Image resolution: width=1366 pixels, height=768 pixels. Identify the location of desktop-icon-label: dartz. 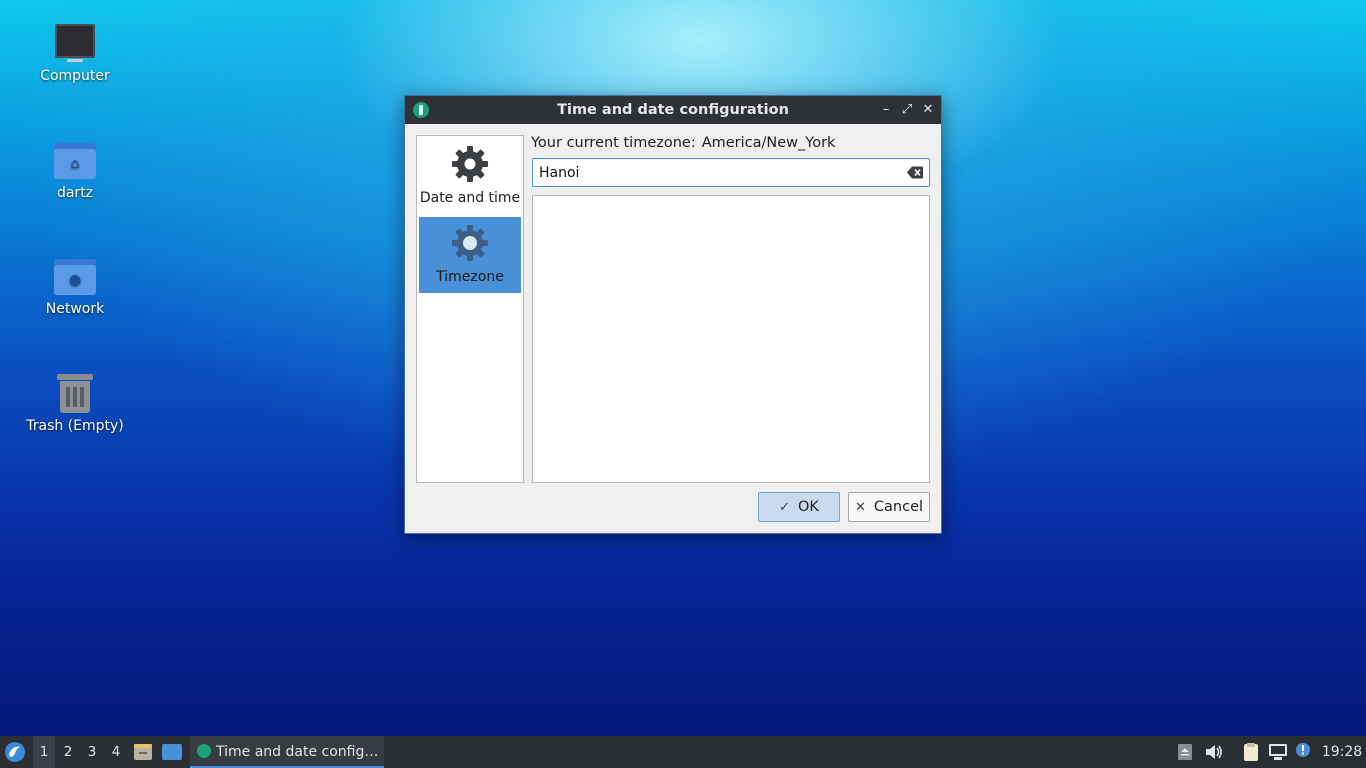
(75, 193).